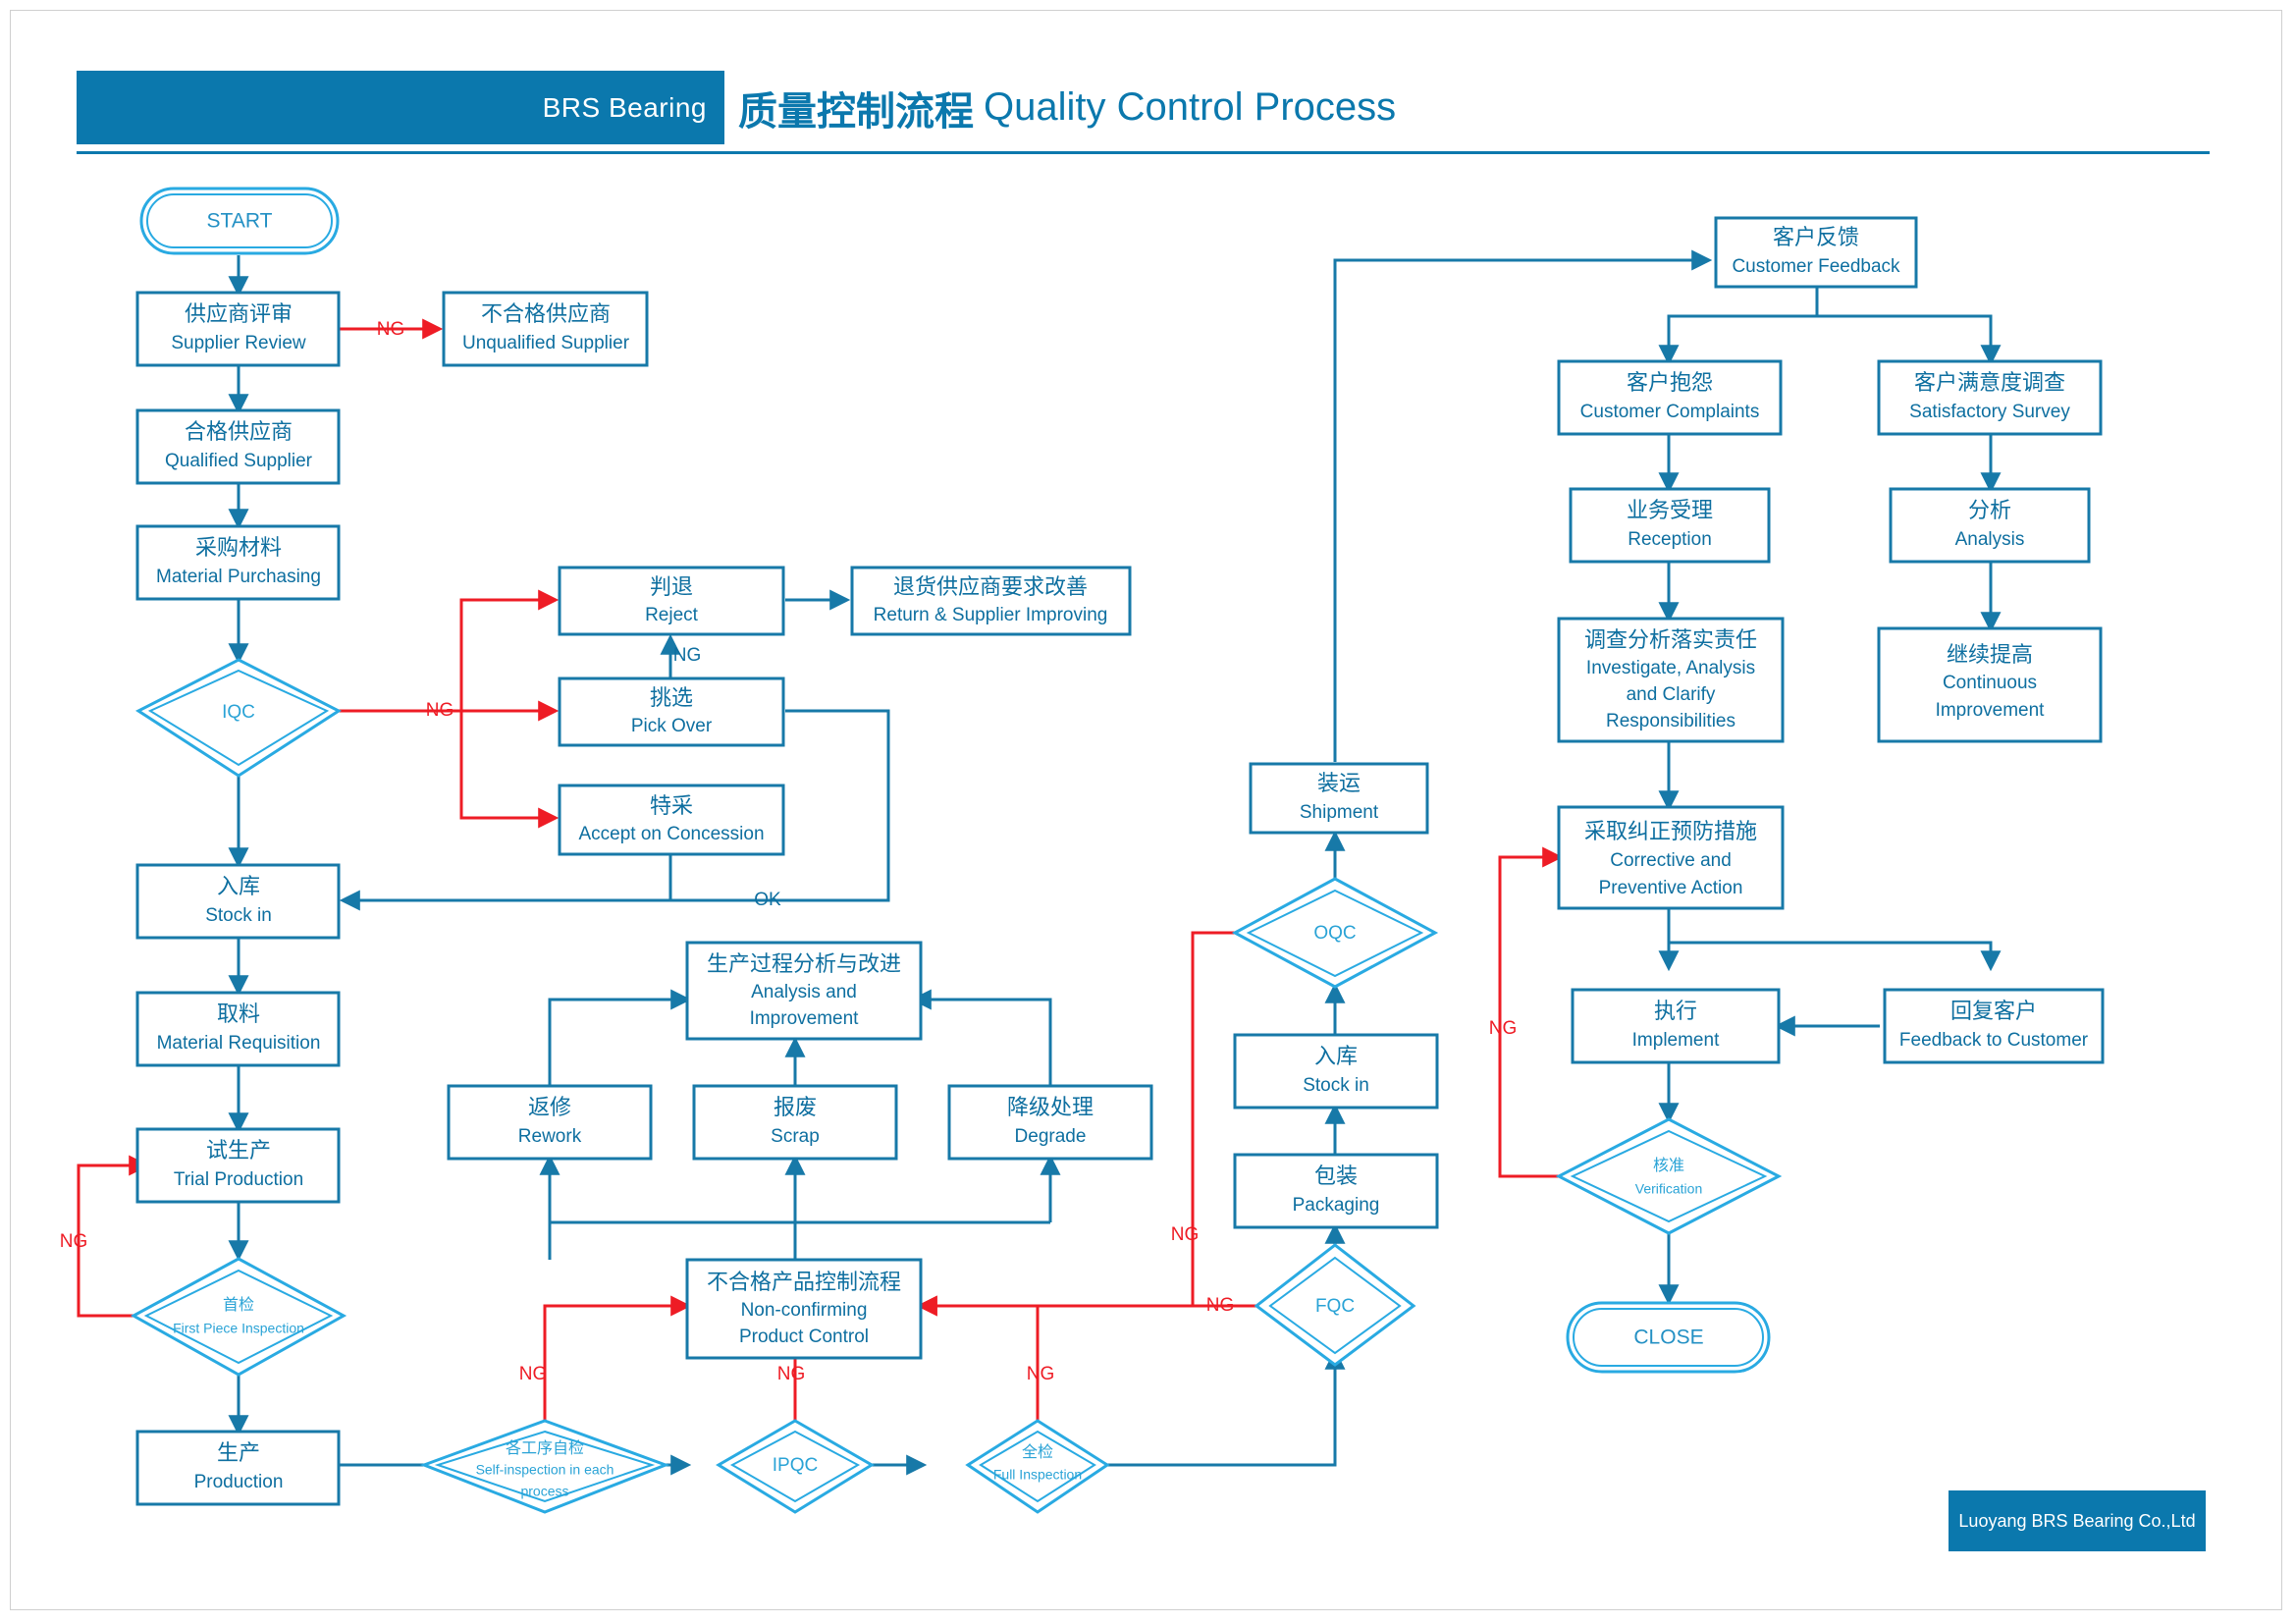 The height and width of the screenshot is (1624, 2296). I want to click on node-start-label: START, so click(240, 221).